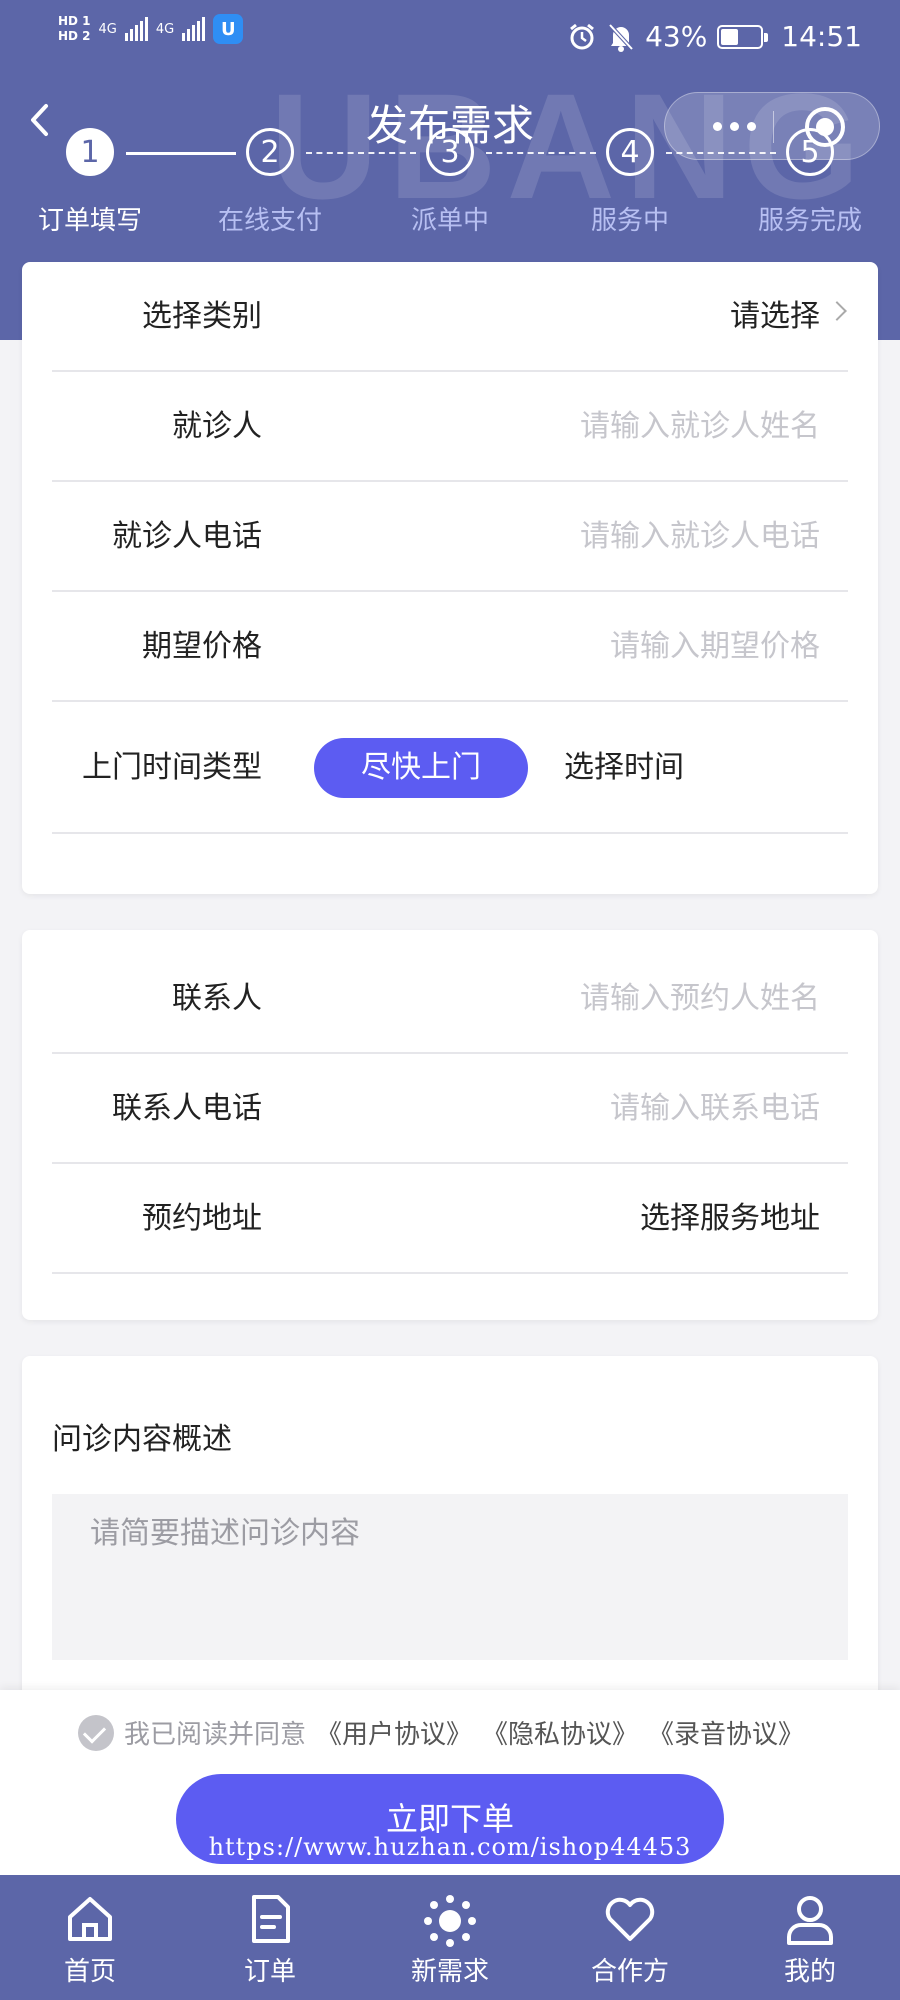 Image resolution: width=900 pixels, height=2000 pixels. Describe the element at coordinates (624, 768) in the screenshot. I see `choose-time-button: 选择时间` at that location.